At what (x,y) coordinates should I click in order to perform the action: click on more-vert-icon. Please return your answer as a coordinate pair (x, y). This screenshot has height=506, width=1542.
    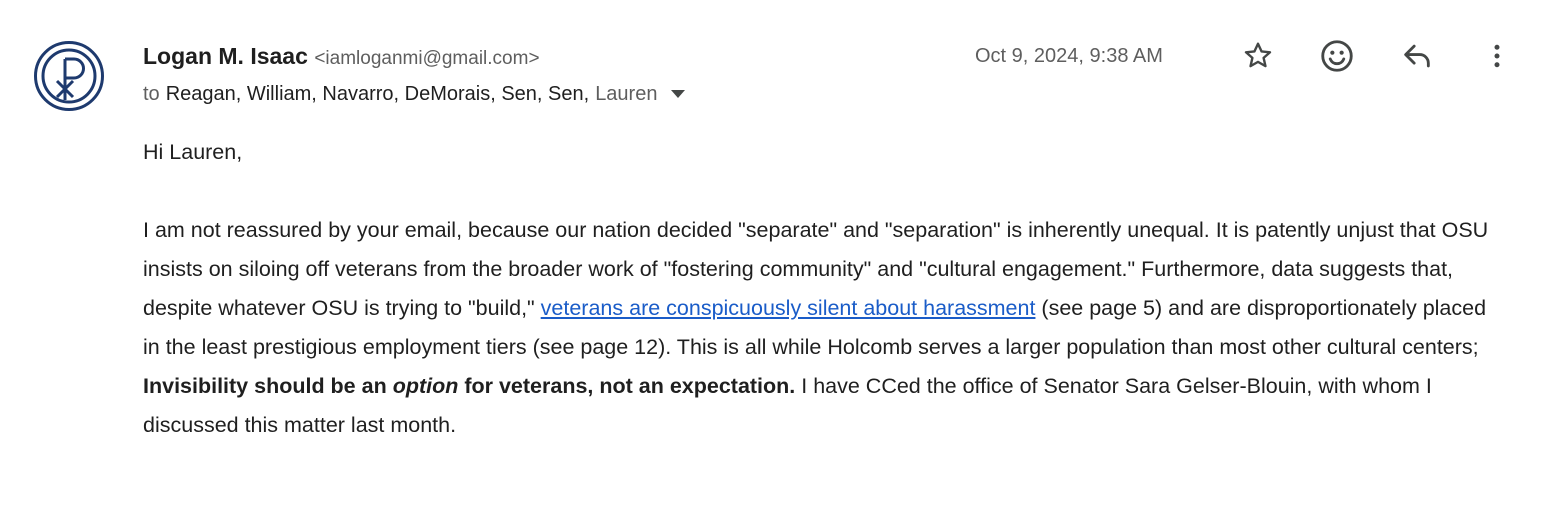
    Looking at the image, I should click on (1497, 56).